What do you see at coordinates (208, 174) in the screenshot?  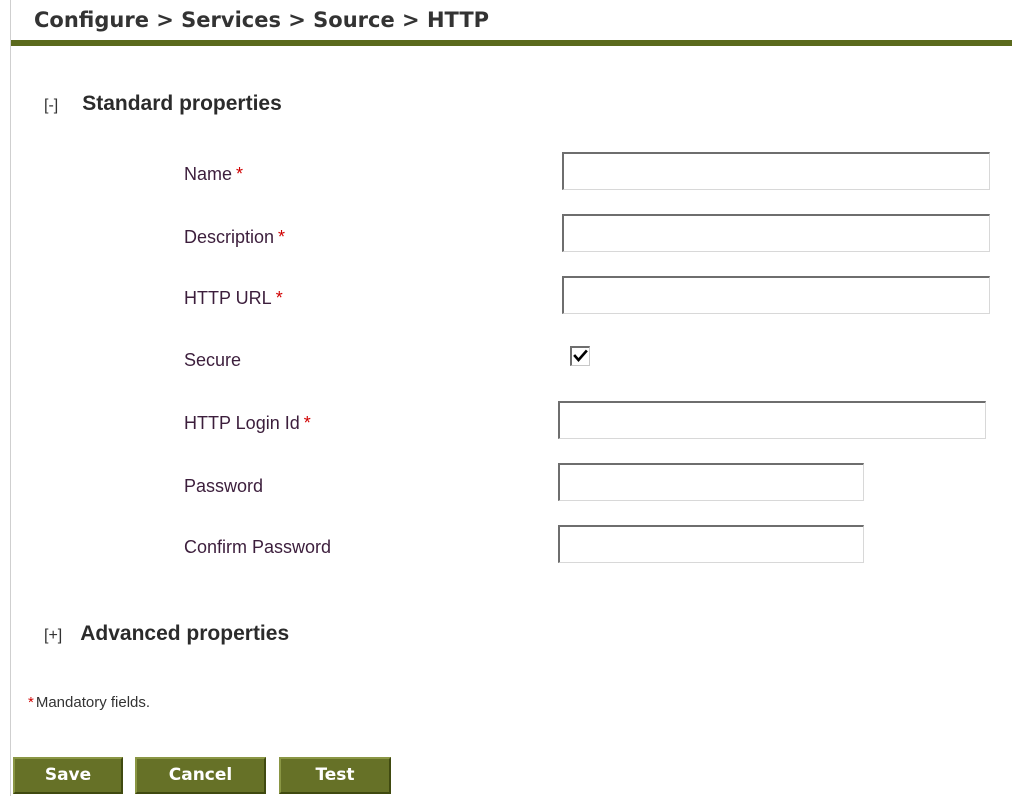 I see `name-label-text: Name` at bounding box center [208, 174].